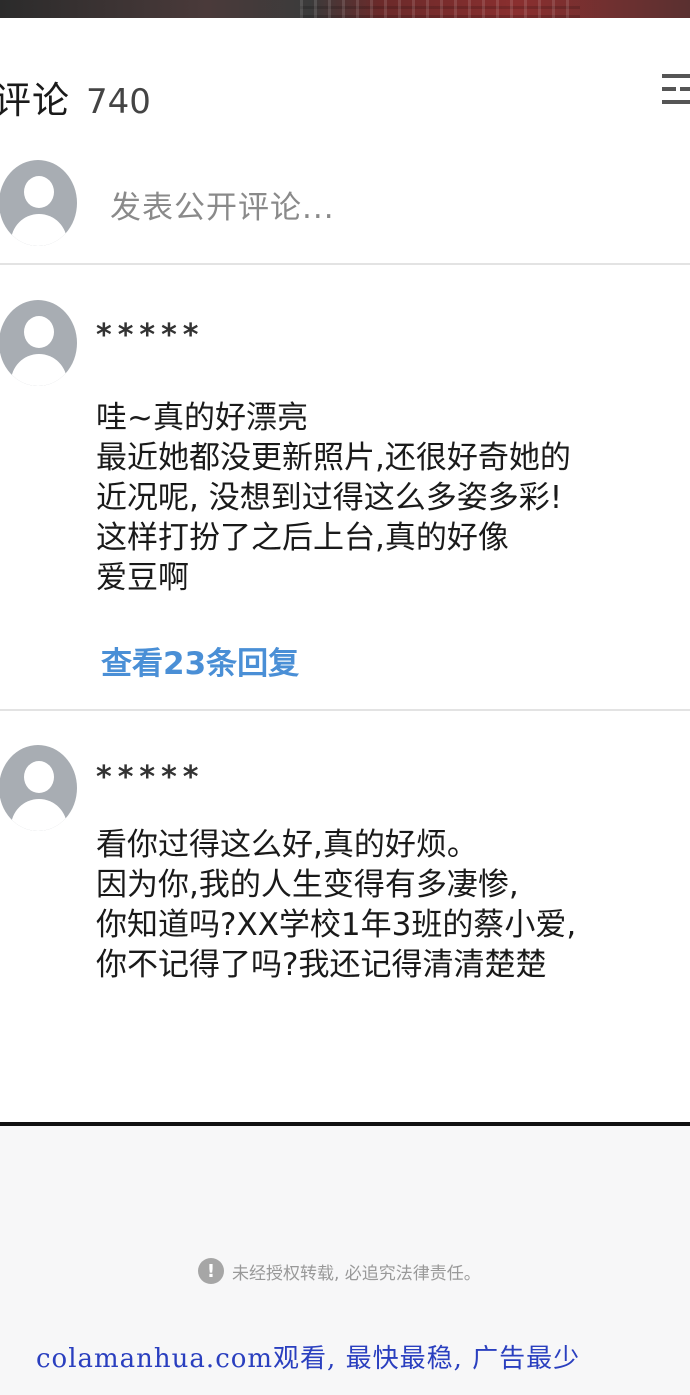  I want to click on comments-title: 评论, so click(35, 100).